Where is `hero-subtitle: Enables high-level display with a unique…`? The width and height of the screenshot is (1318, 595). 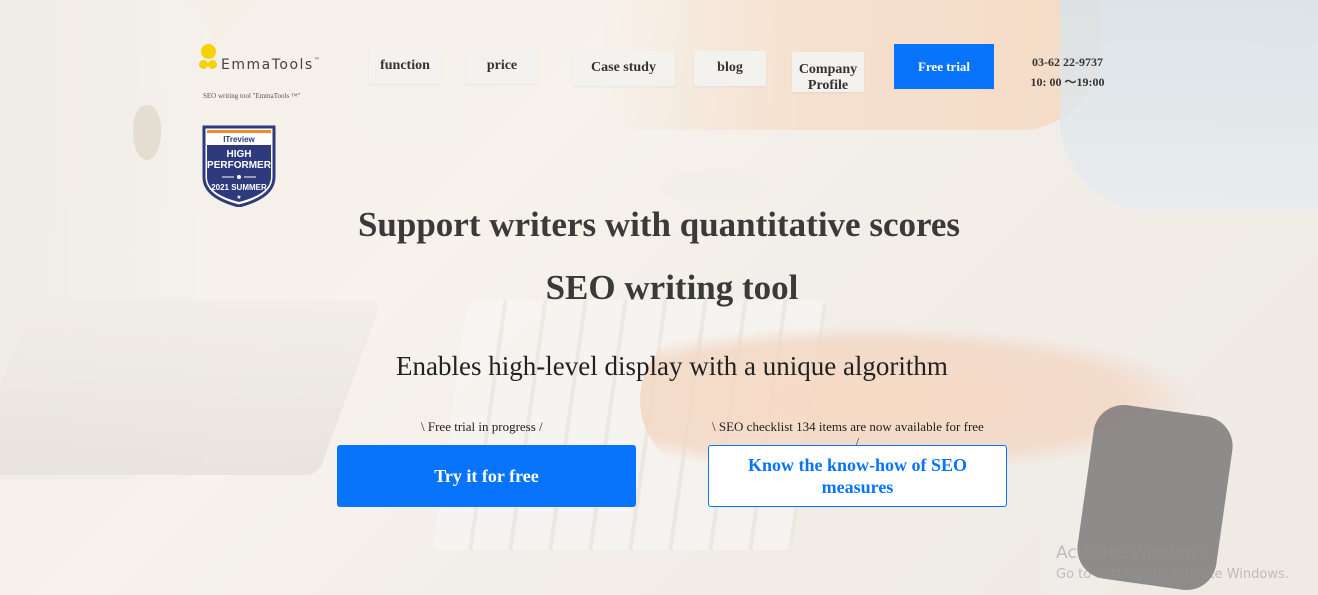 hero-subtitle: Enables high-level display with a unique… is located at coordinates (672, 366).